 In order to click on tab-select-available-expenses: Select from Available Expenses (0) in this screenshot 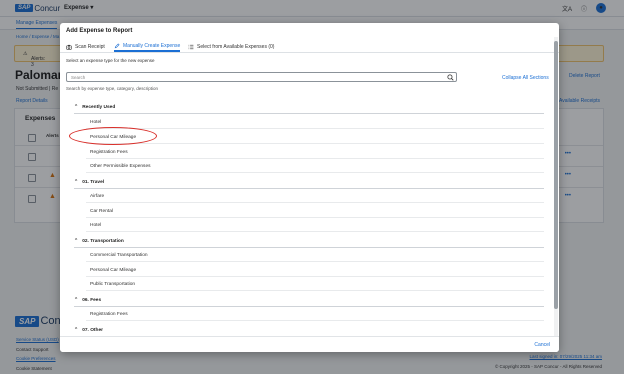, I will do `click(231, 47)`.